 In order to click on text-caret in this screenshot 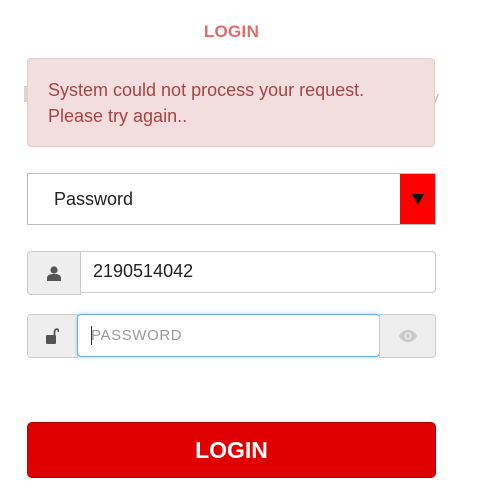, I will do `click(91, 335)`.